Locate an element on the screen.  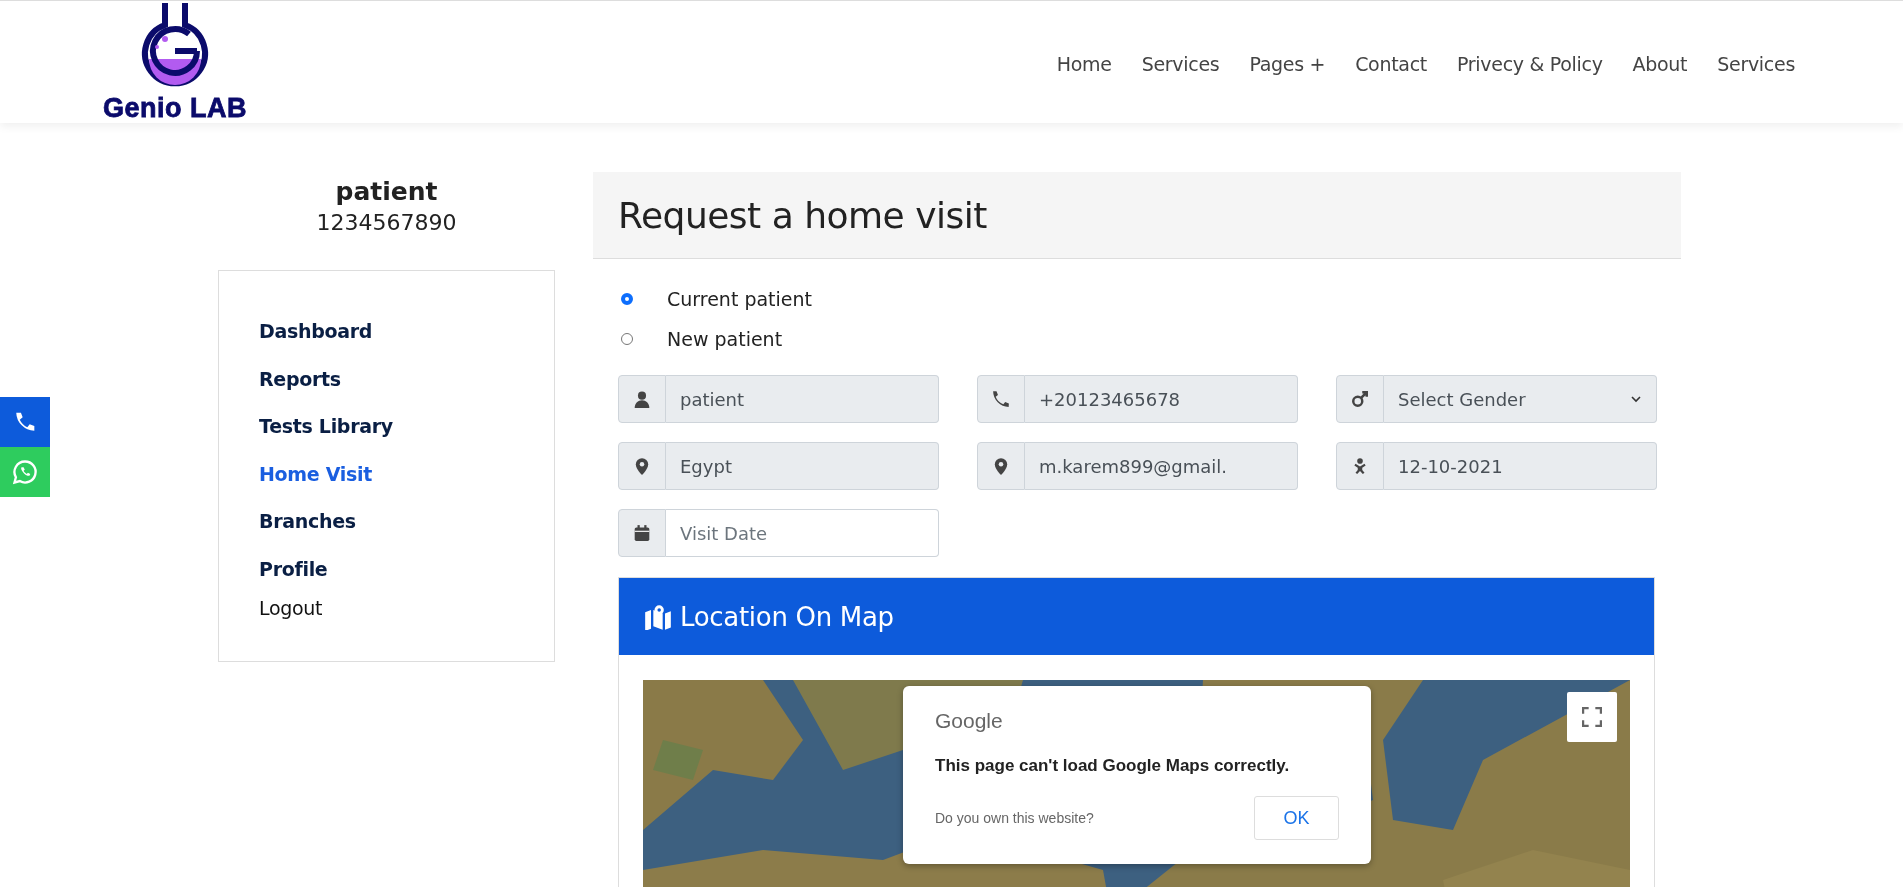
chat-bubble-icon is located at coordinates (25, 472).